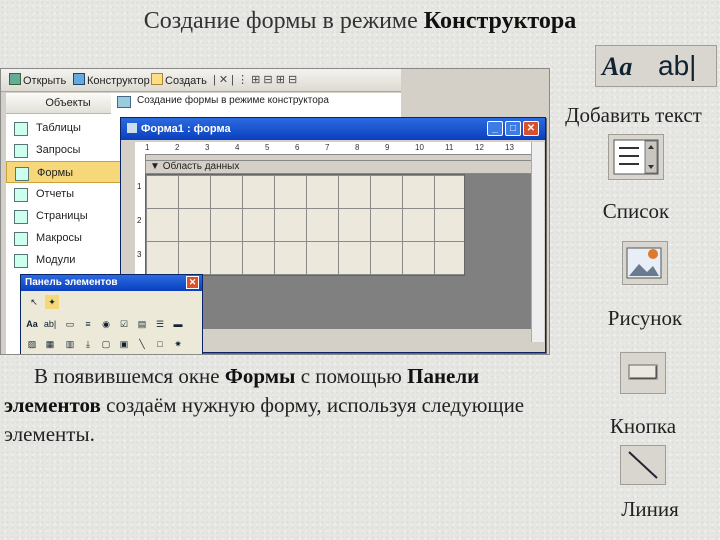 The height and width of the screenshot is (540, 720). I want to click on ruler-tick-label: 4, so click(237, 147).